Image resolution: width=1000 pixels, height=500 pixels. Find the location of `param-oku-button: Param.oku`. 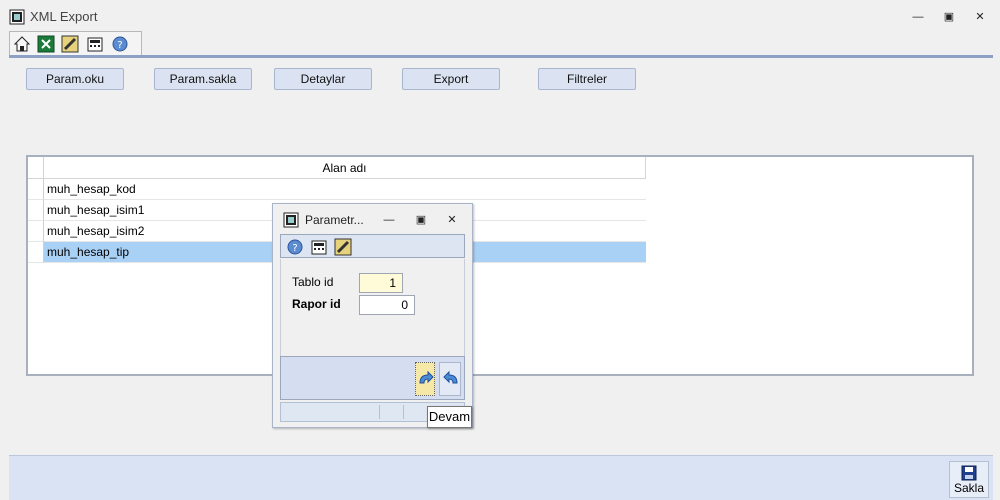

param-oku-button: Param.oku is located at coordinates (75, 79).